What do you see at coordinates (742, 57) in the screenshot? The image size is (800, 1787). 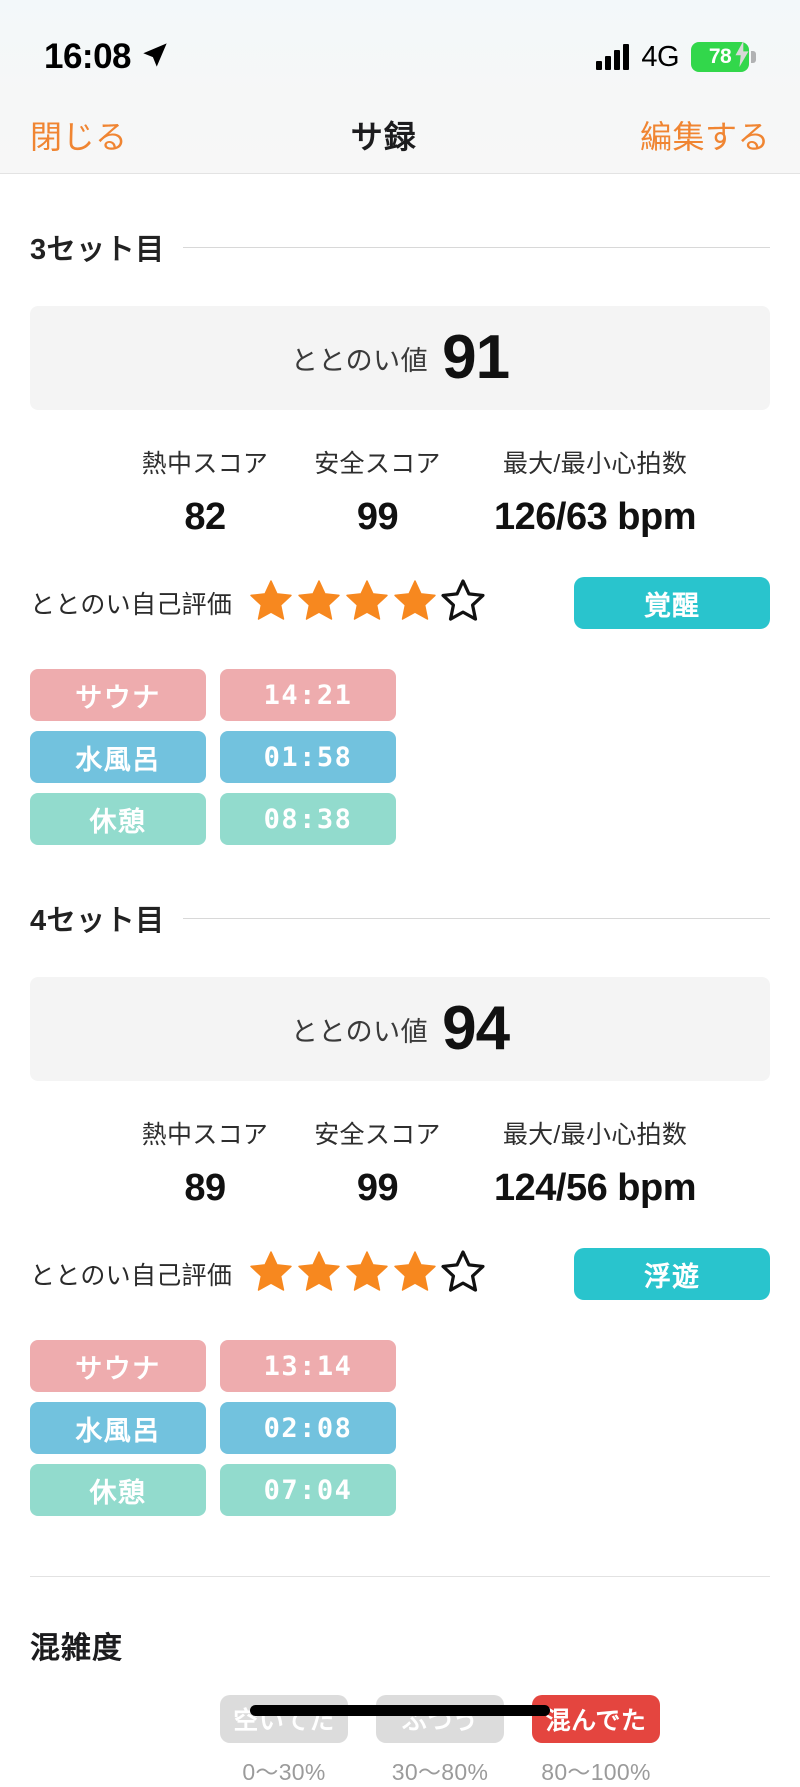 I see `charging-bolt-icon` at bounding box center [742, 57].